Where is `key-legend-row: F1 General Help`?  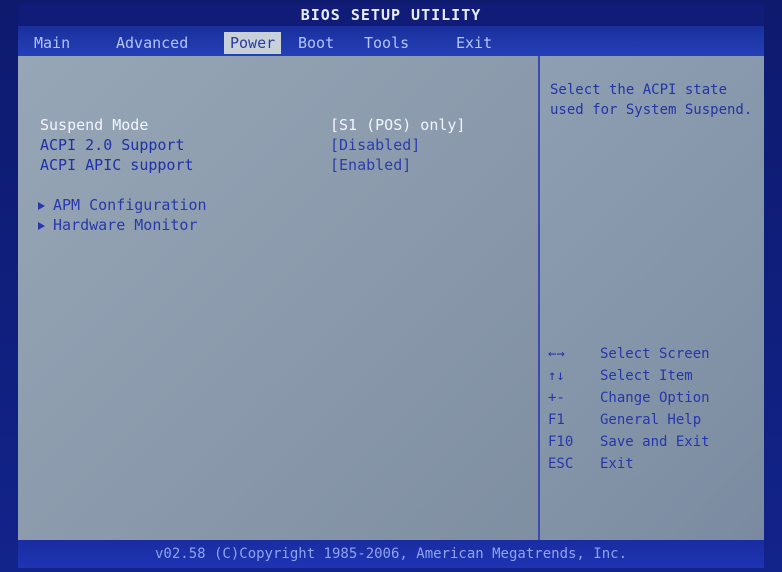 key-legend-row: F1 General Help is located at coordinates (655, 423).